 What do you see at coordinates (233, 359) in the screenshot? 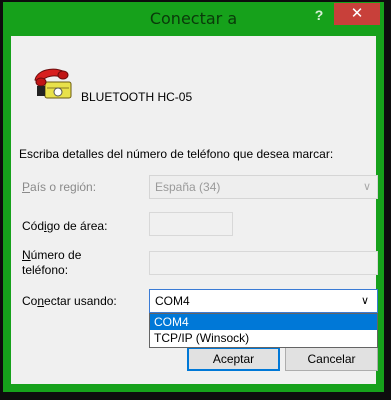
I see `ok-button: Aceptar` at bounding box center [233, 359].